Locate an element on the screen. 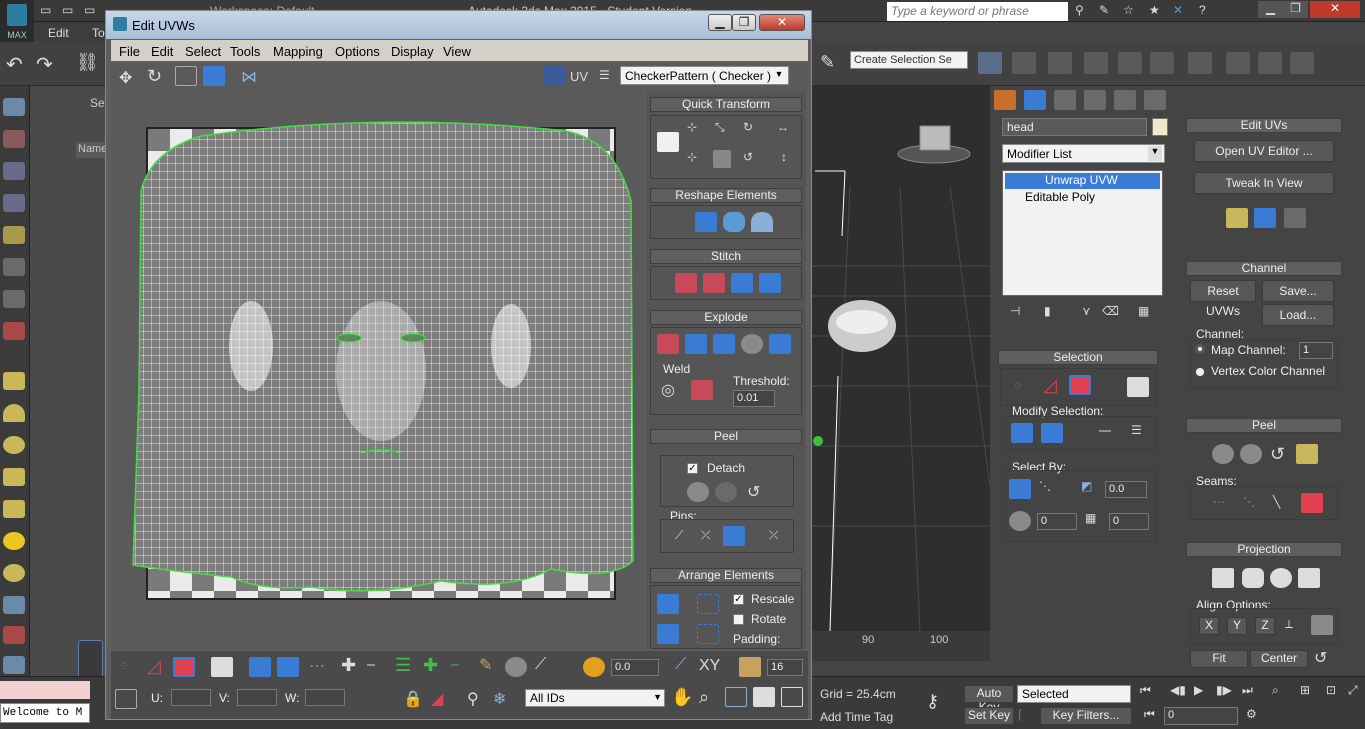 The width and height of the screenshot is (1365, 729). align-z-button: Z is located at coordinates (1265, 626).